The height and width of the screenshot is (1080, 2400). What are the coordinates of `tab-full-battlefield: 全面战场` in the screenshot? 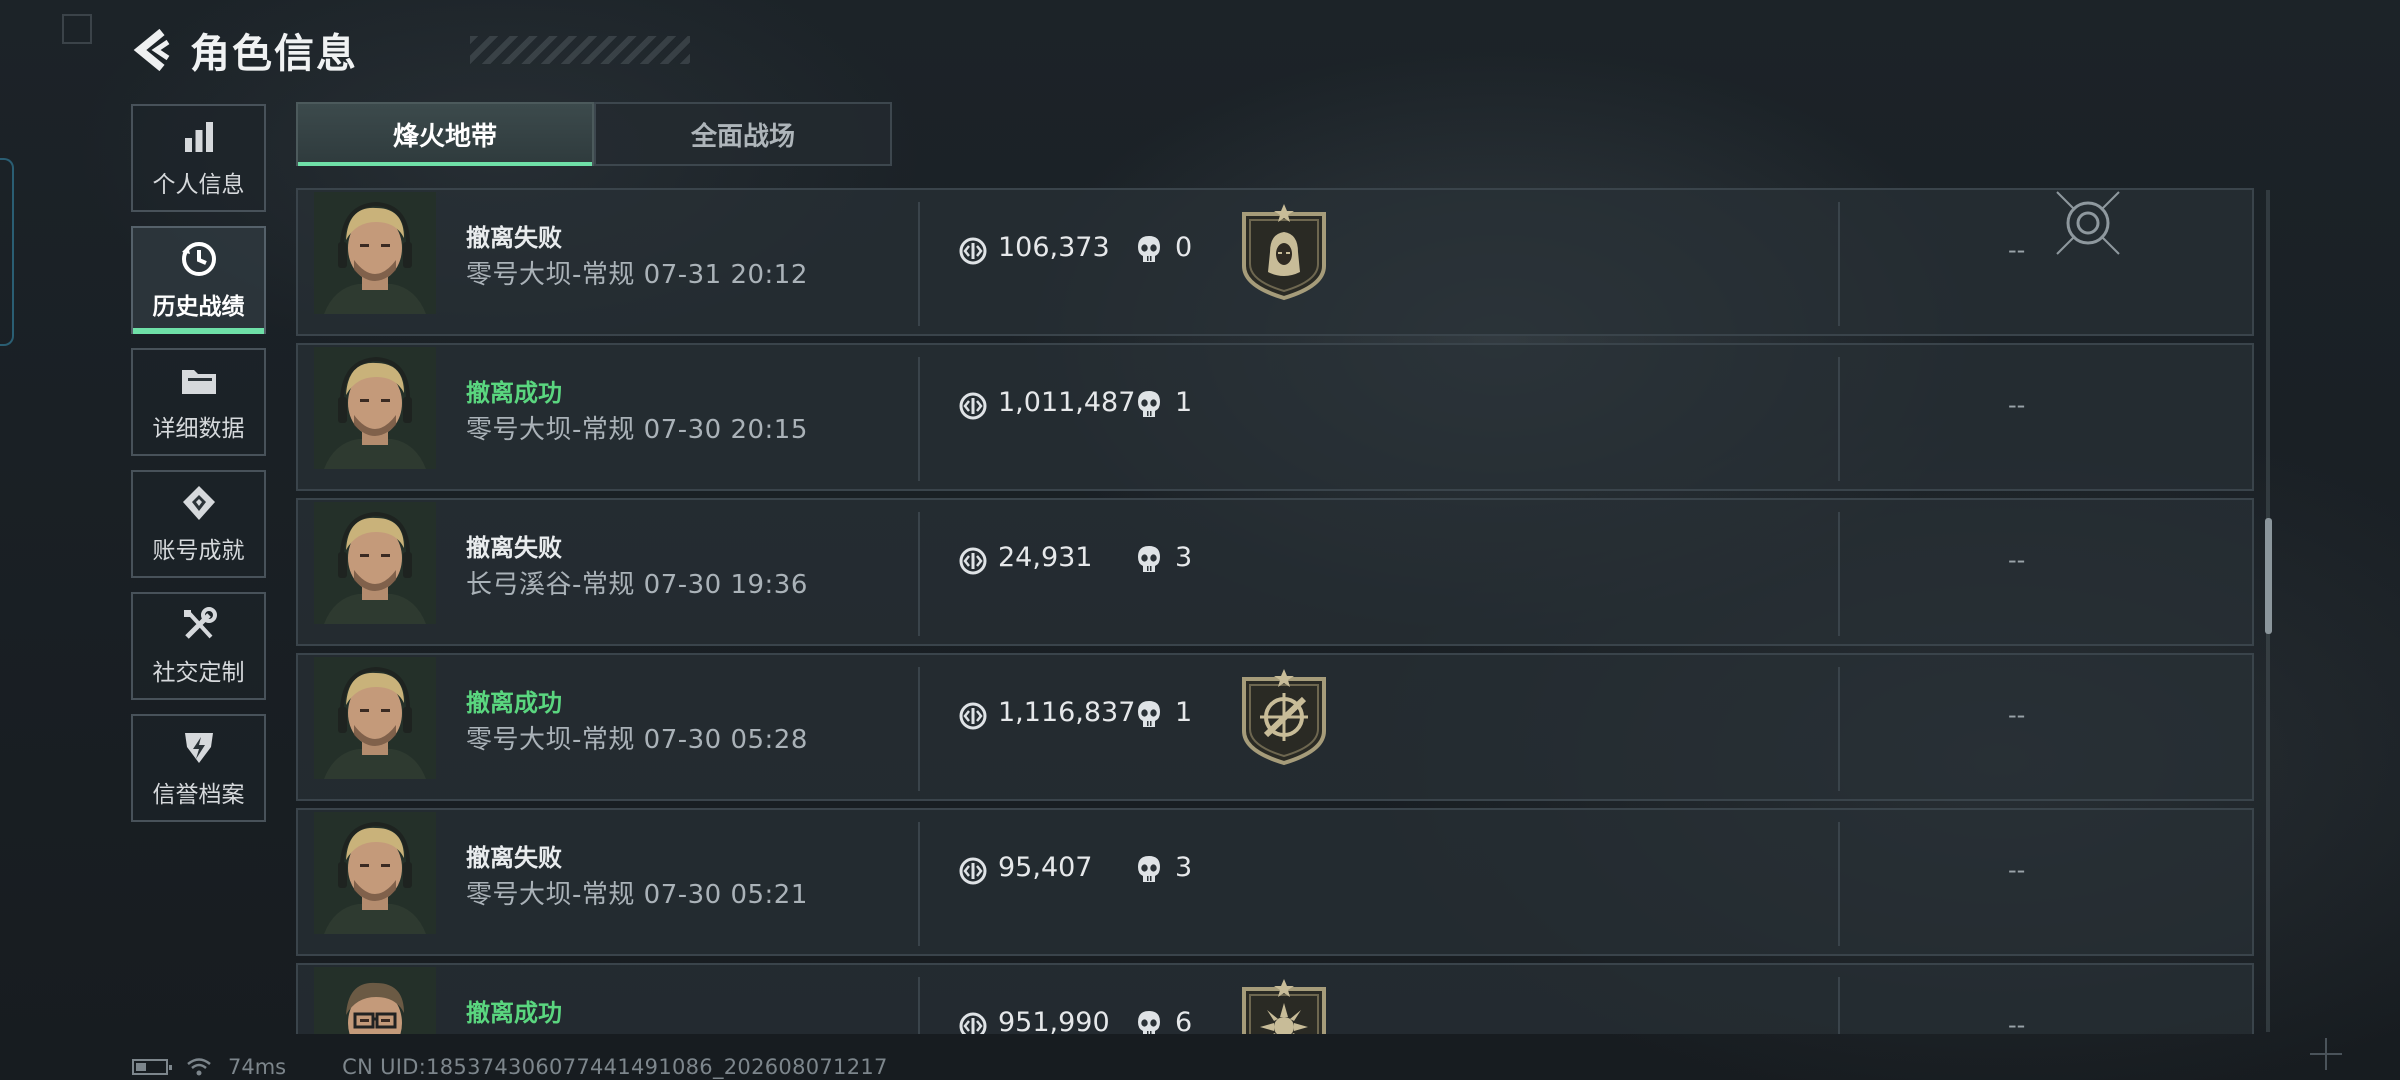 It's located at (743, 134).